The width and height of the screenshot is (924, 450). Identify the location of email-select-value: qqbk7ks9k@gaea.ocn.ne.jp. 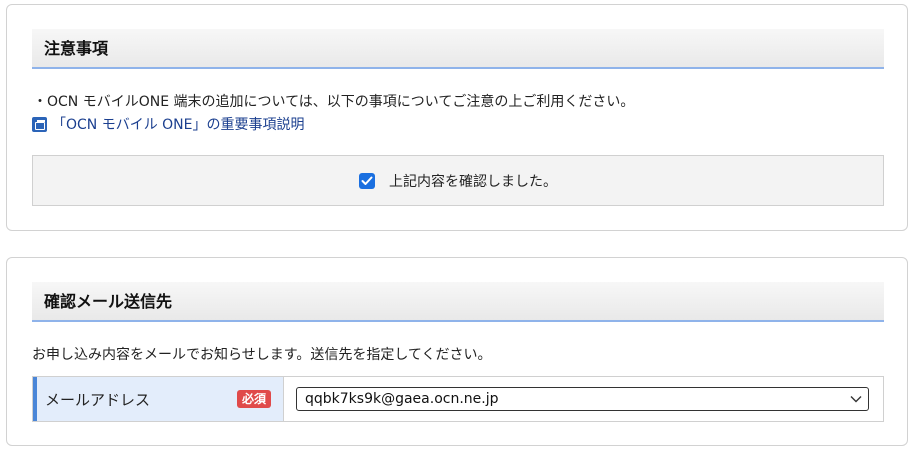
(402, 399).